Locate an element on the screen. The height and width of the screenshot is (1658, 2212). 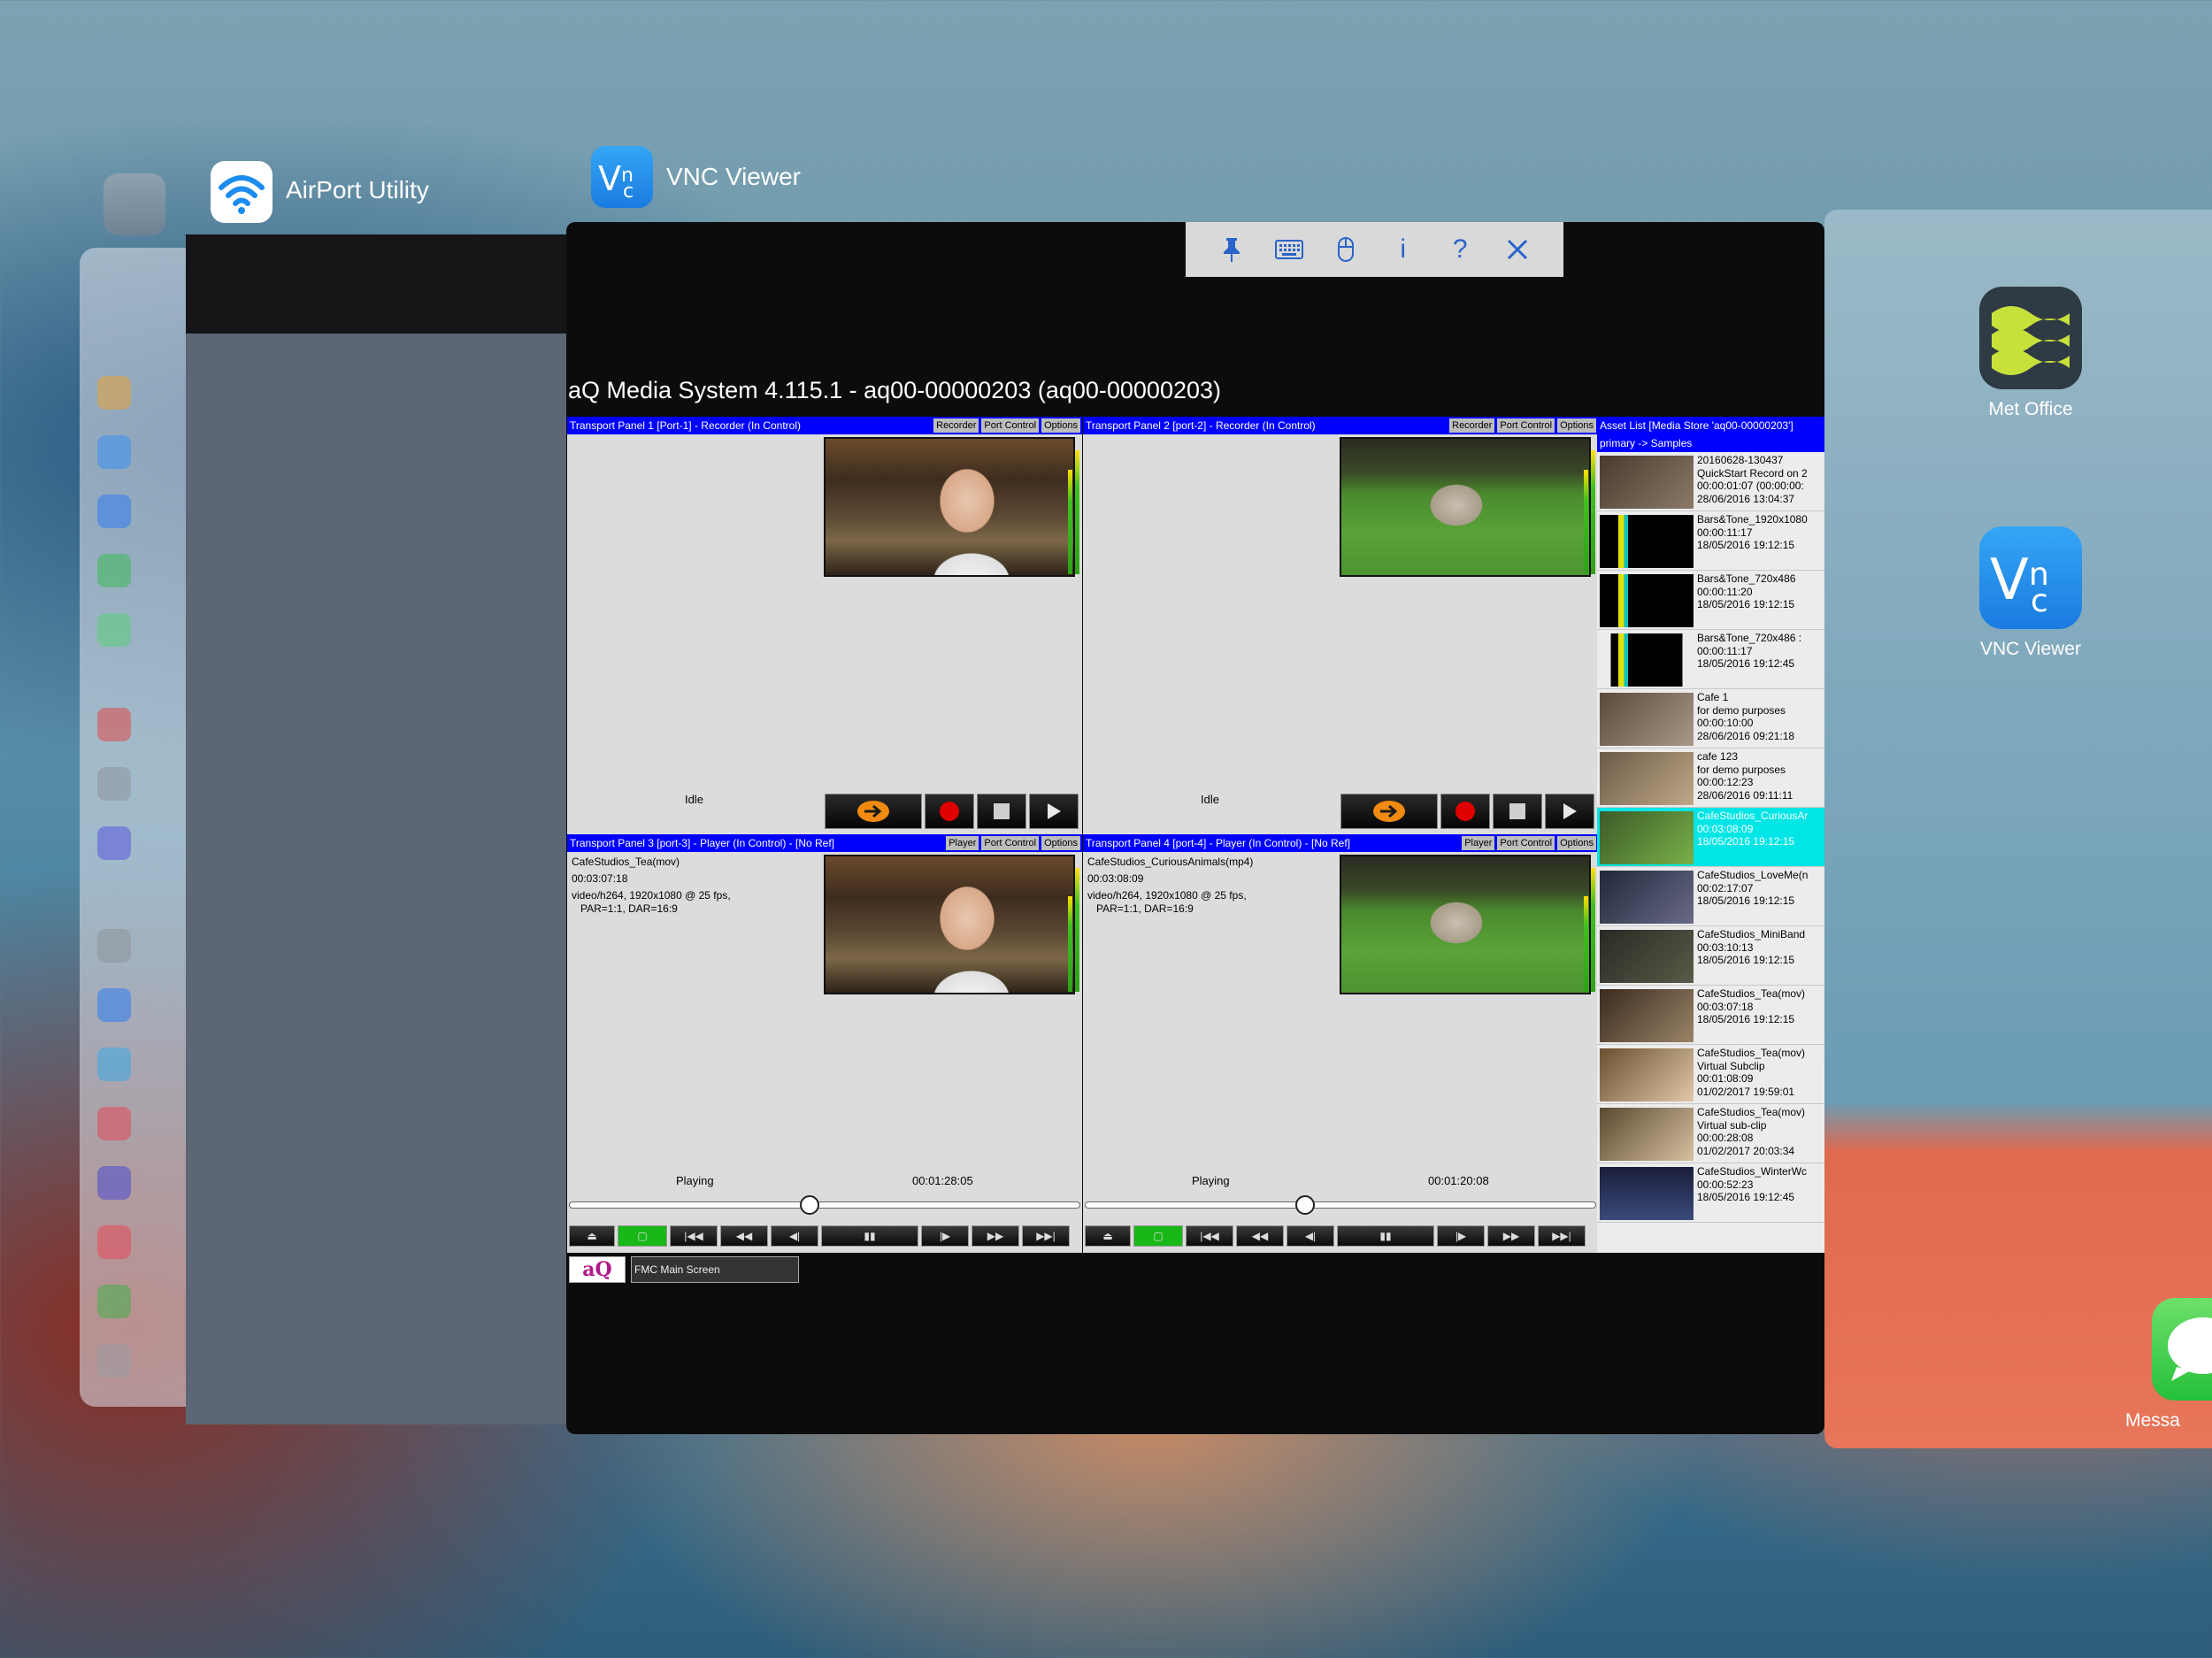
clip-format: video/h264, 1920x1080 @ 25 fps, is located at coordinates (1167, 895).